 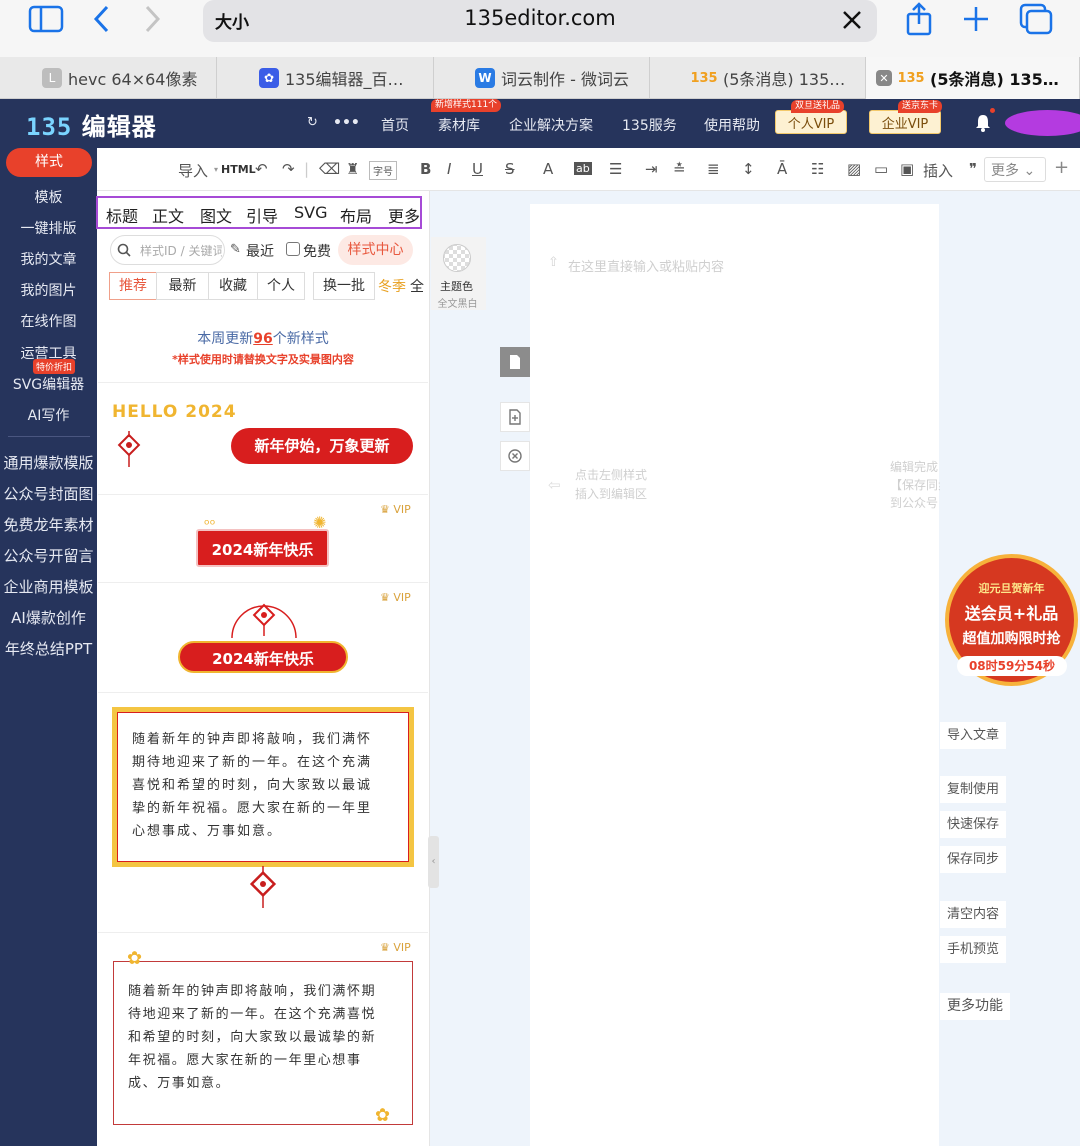 What do you see at coordinates (122, 215) in the screenshot?
I see `tab-title: 标题` at bounding box center [122, 215].